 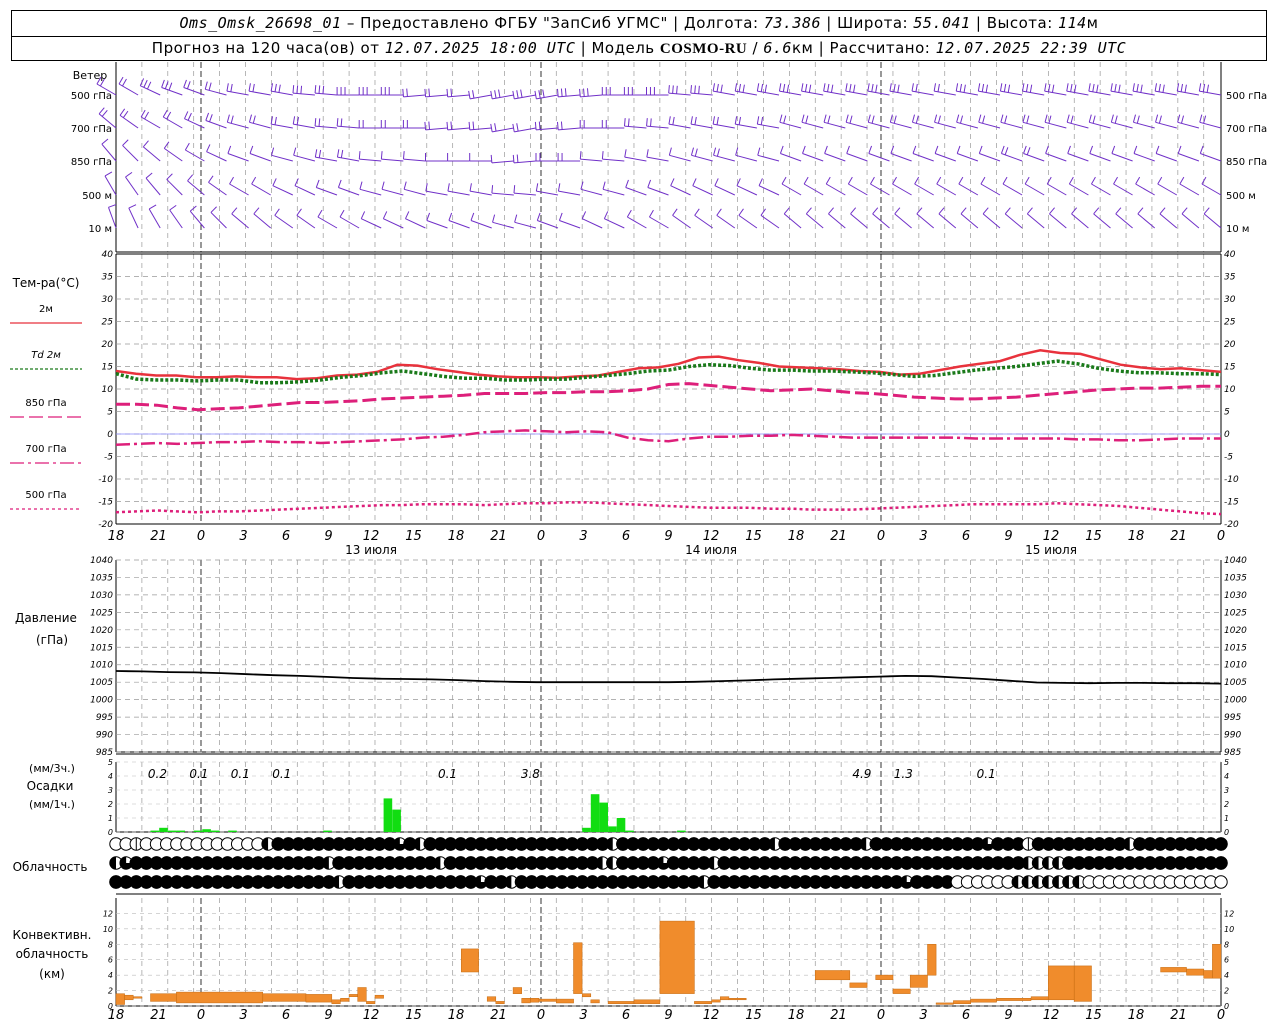 I want to click on temp-ytick: 0, so click(x=110, y=435).